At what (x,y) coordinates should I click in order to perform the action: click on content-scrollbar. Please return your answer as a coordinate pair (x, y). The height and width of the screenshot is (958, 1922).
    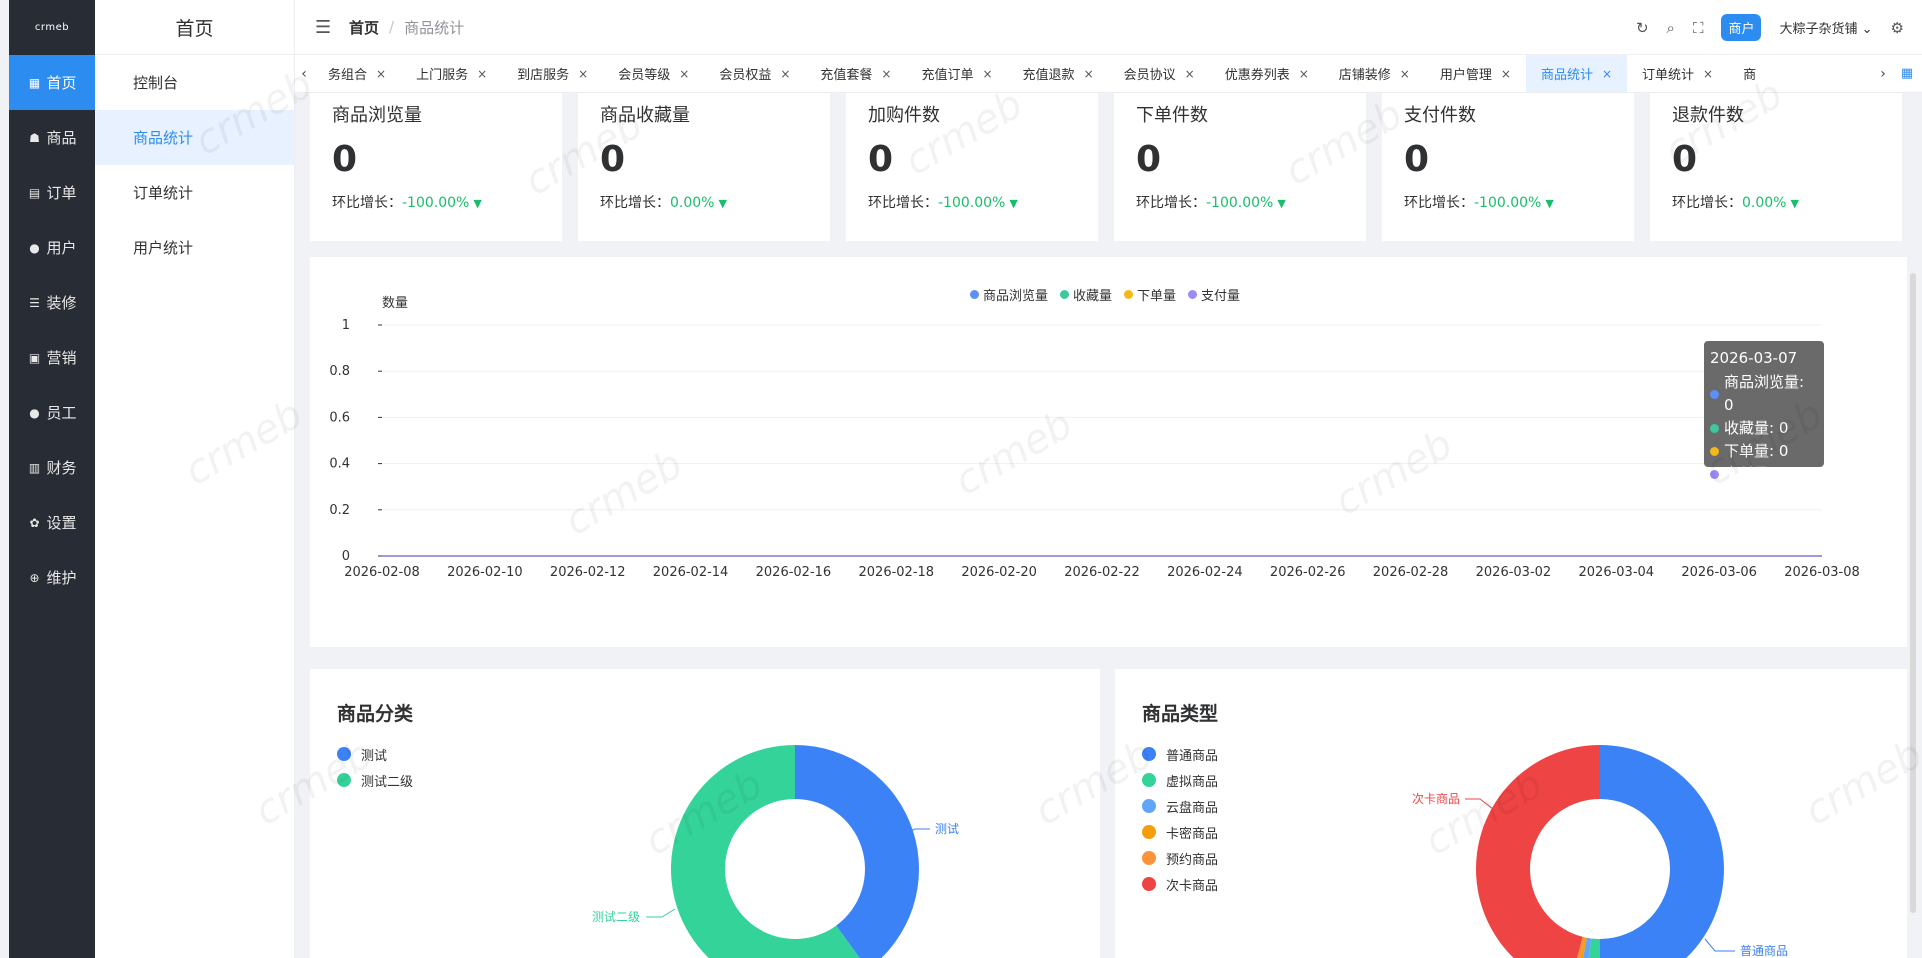
    Looking at the image, I should click on (1913, 593).